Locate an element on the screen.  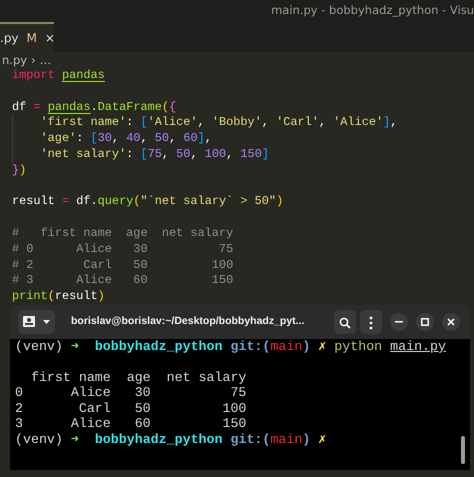
code-line: 'age': [30, 40, 50, 60], is located at coordinates (112, 138).